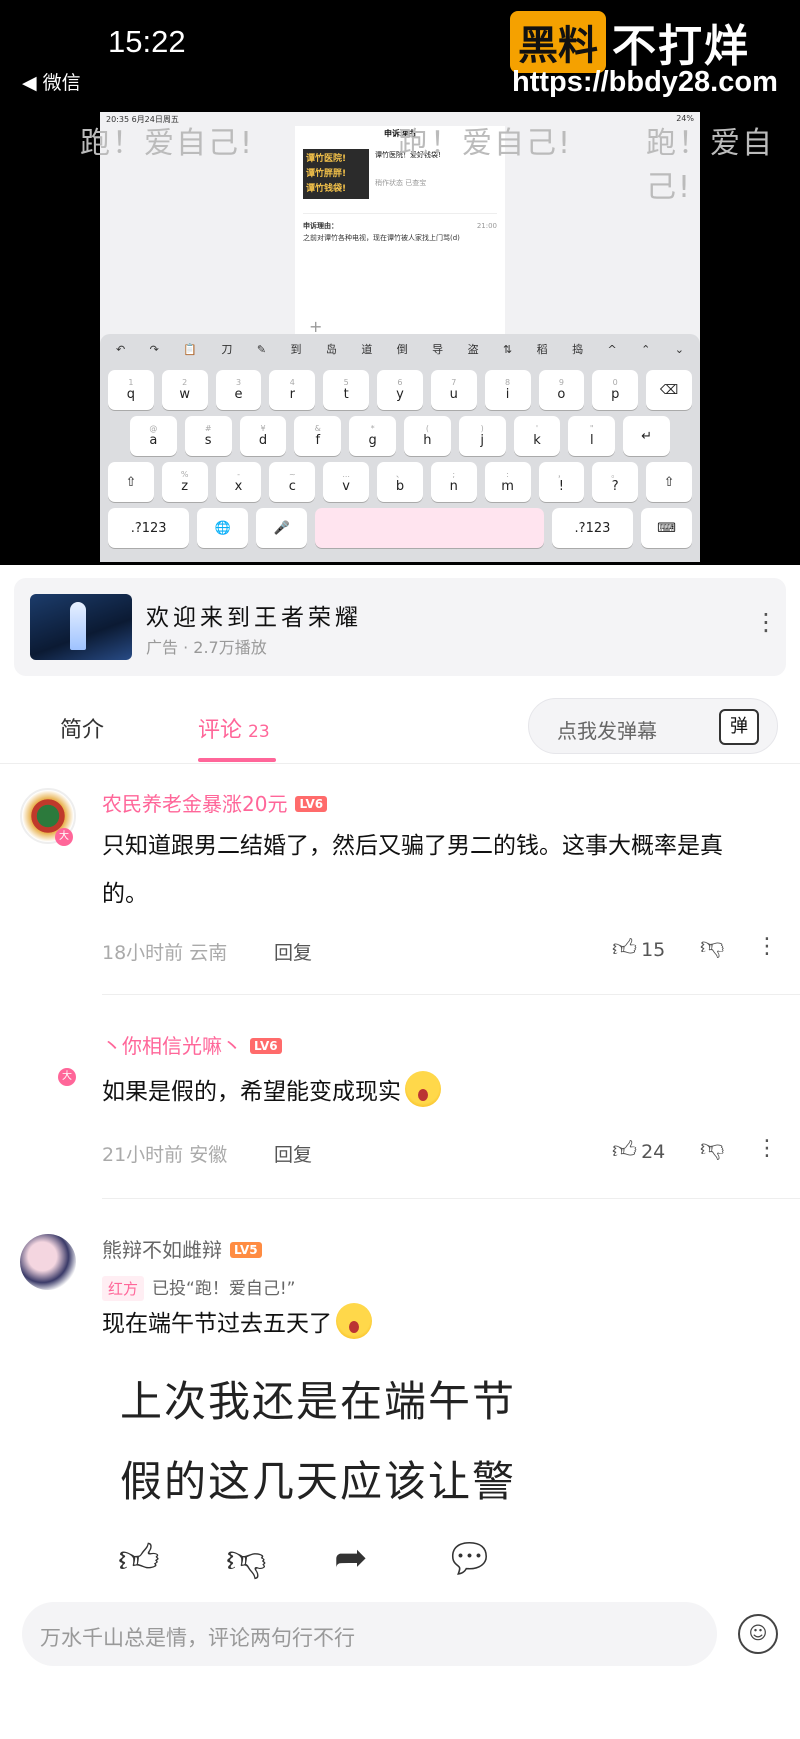  Describe the element at coordinates (432, 1324) in the screenshot. I see `comment-text: 现在端午节过去五天了` at that location.